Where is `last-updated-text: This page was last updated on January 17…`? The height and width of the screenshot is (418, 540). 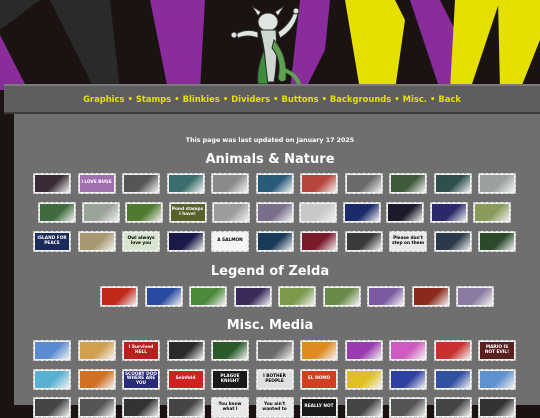 last-updated-text: This page was last updated on January 17… is located at coordinates (270, 140).